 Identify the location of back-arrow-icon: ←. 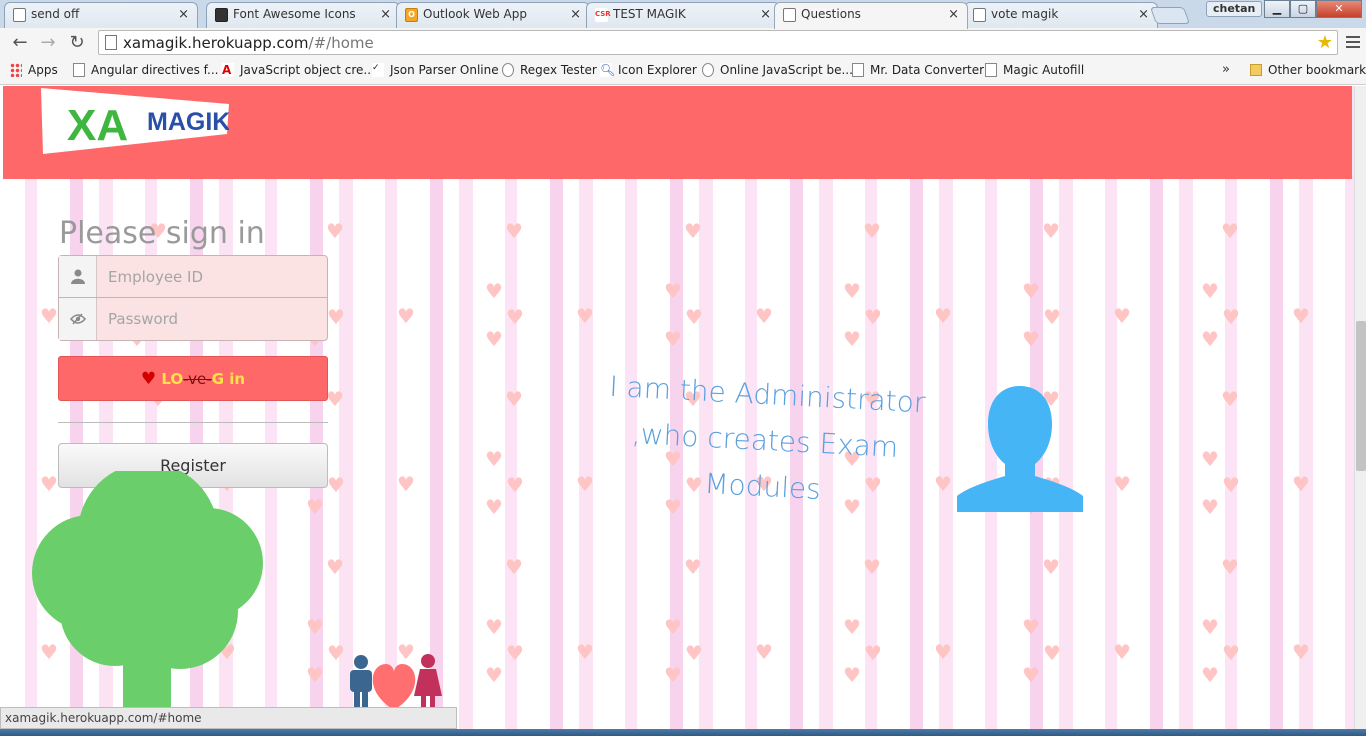
(20, 43).